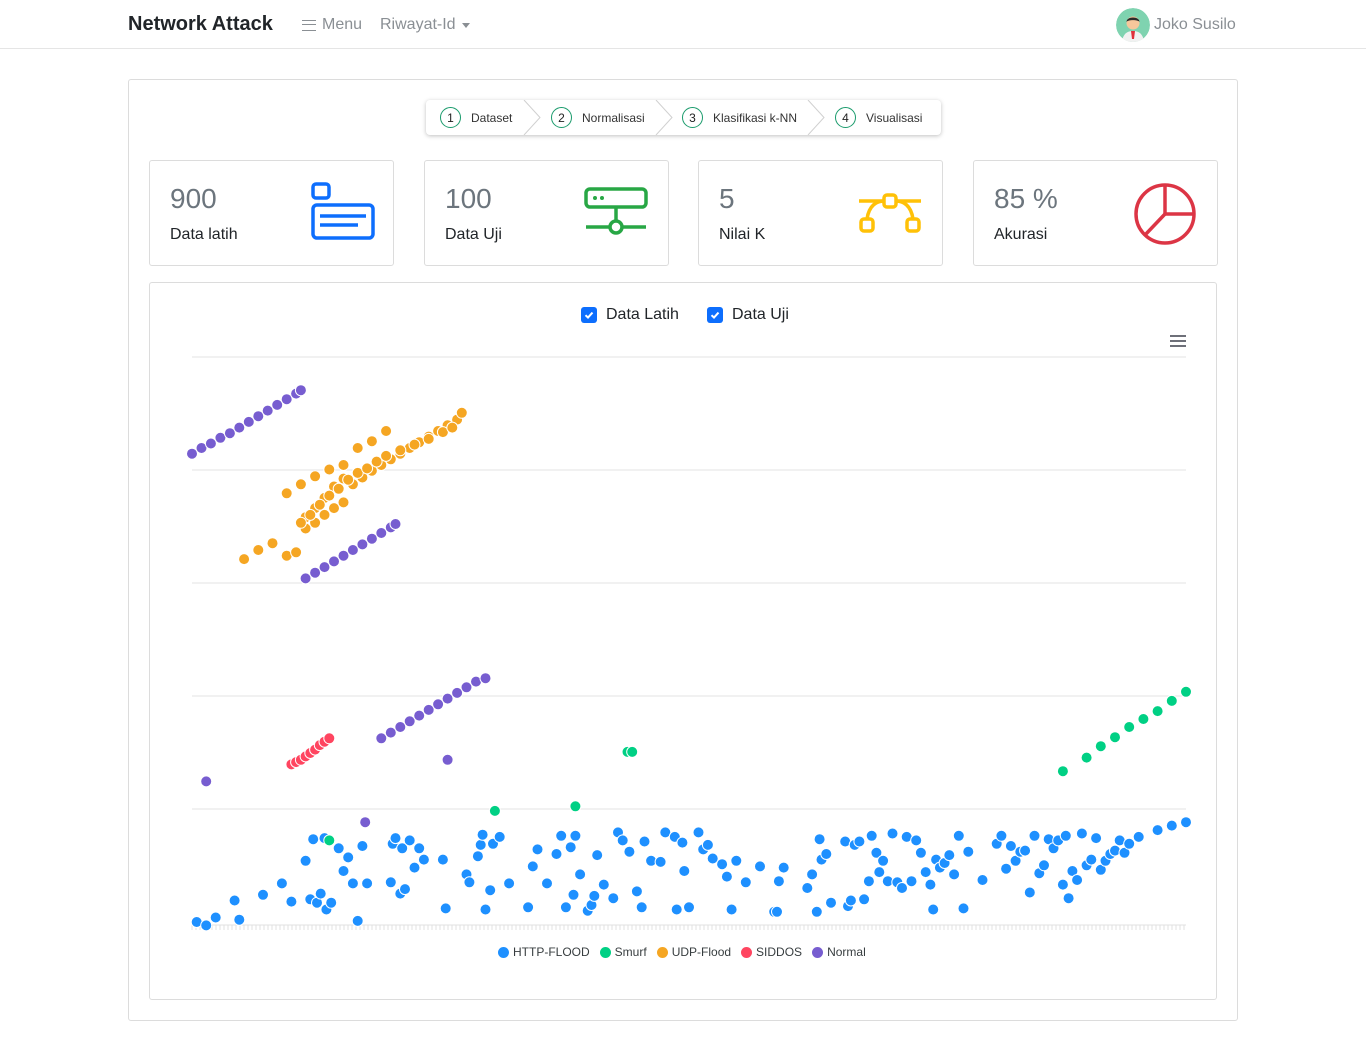 This screenshot has height=1037, width=1366. Describe the element at coordinates (1176, 25) in the screenshot. I see `user-menu: Joko Susilo` at that location.